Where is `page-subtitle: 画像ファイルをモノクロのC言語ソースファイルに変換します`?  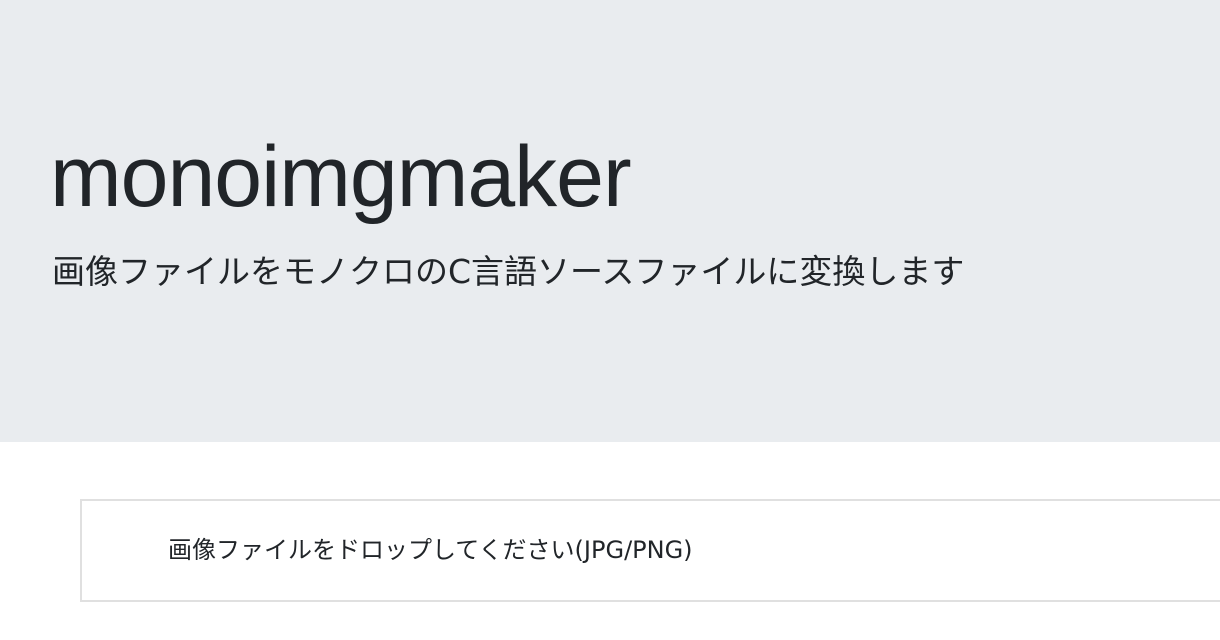 page-subtitle: 画像ファイルをモノクロのC言語ソースファイルに変換します is located at coordinates (508, 271).